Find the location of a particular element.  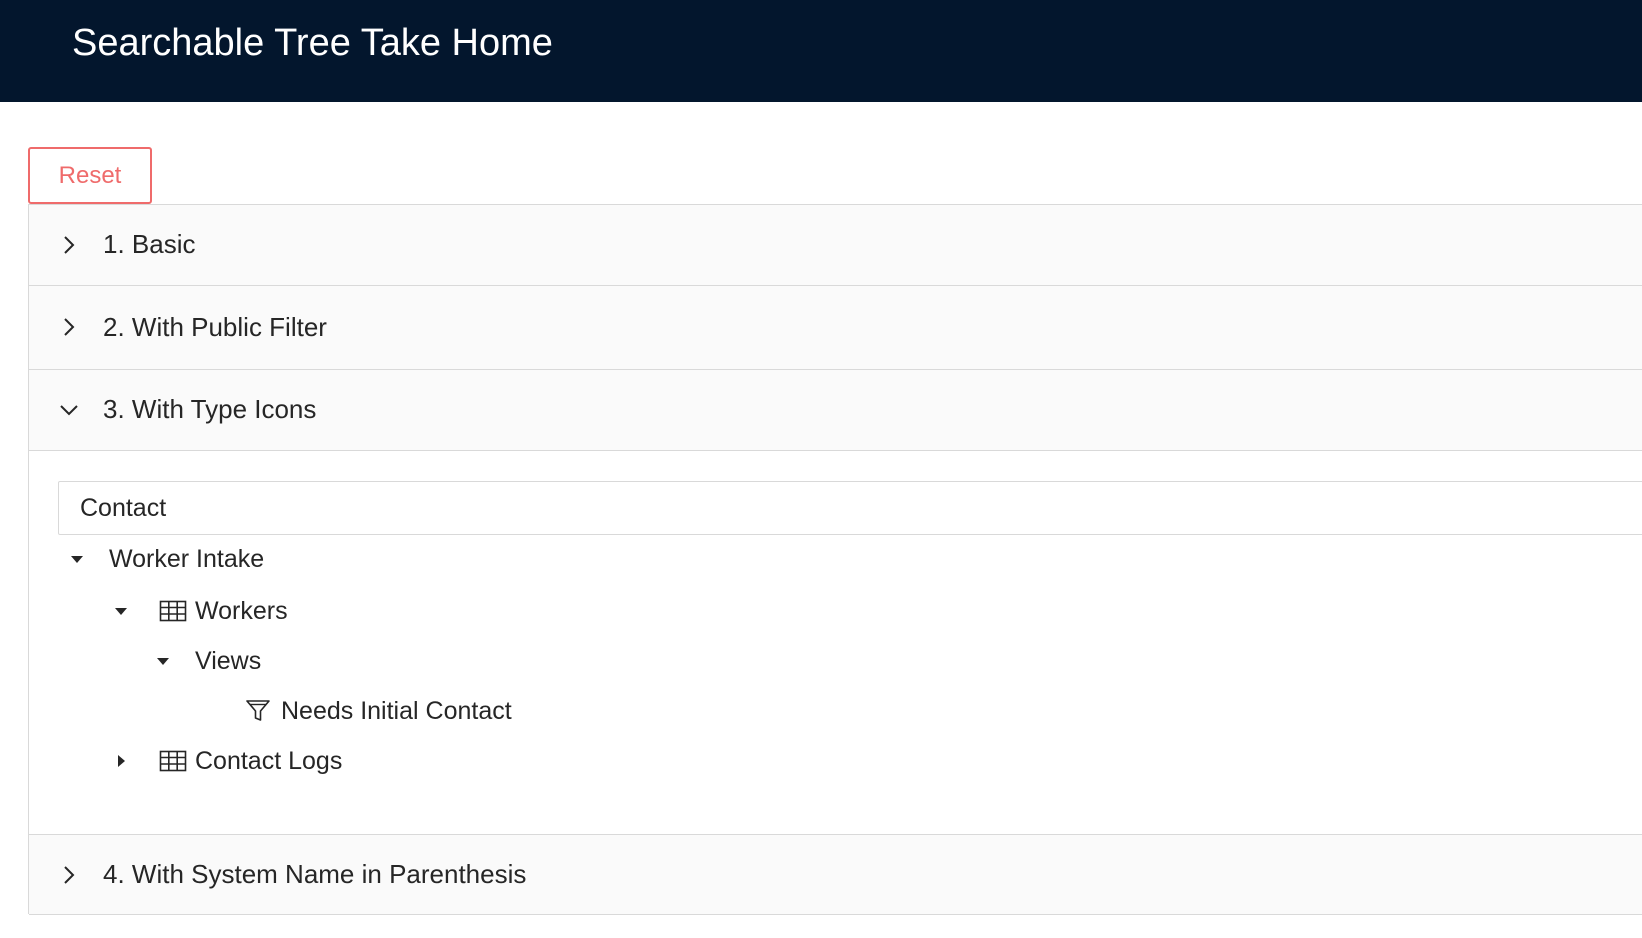

panel-label: 1. Basic is located at coordinates (149, 244).